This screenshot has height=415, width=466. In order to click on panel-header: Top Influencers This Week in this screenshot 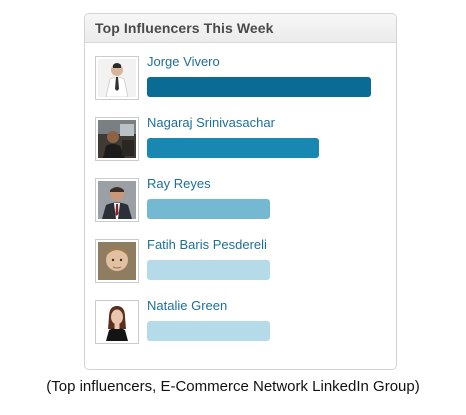, I will do `click(240, 28)`.